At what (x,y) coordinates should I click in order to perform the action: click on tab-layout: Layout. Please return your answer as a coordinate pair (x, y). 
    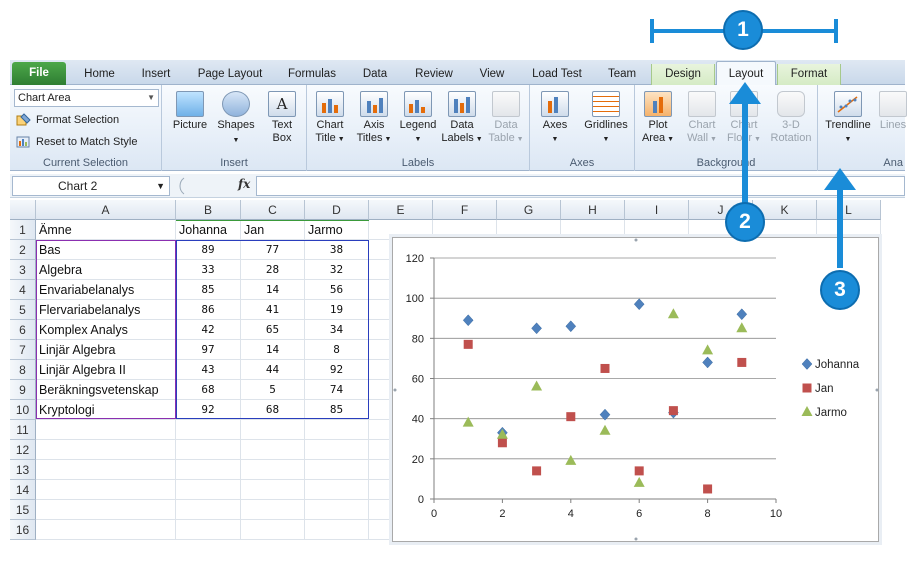
    Looking at the image, I should click on (746, 73).